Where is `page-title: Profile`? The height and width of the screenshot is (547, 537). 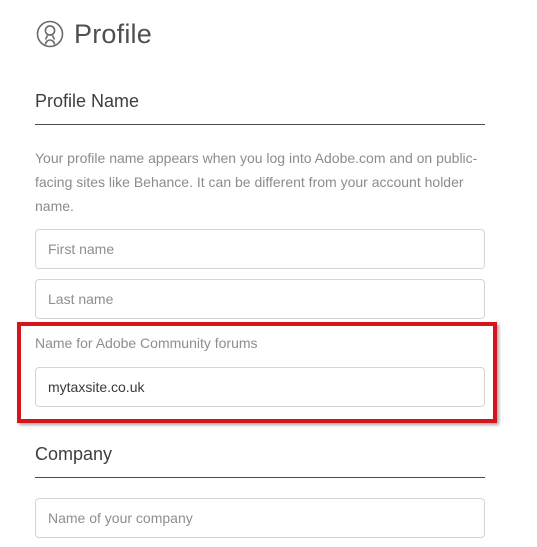 page-title: Profile is located at coordinates (113, 33).